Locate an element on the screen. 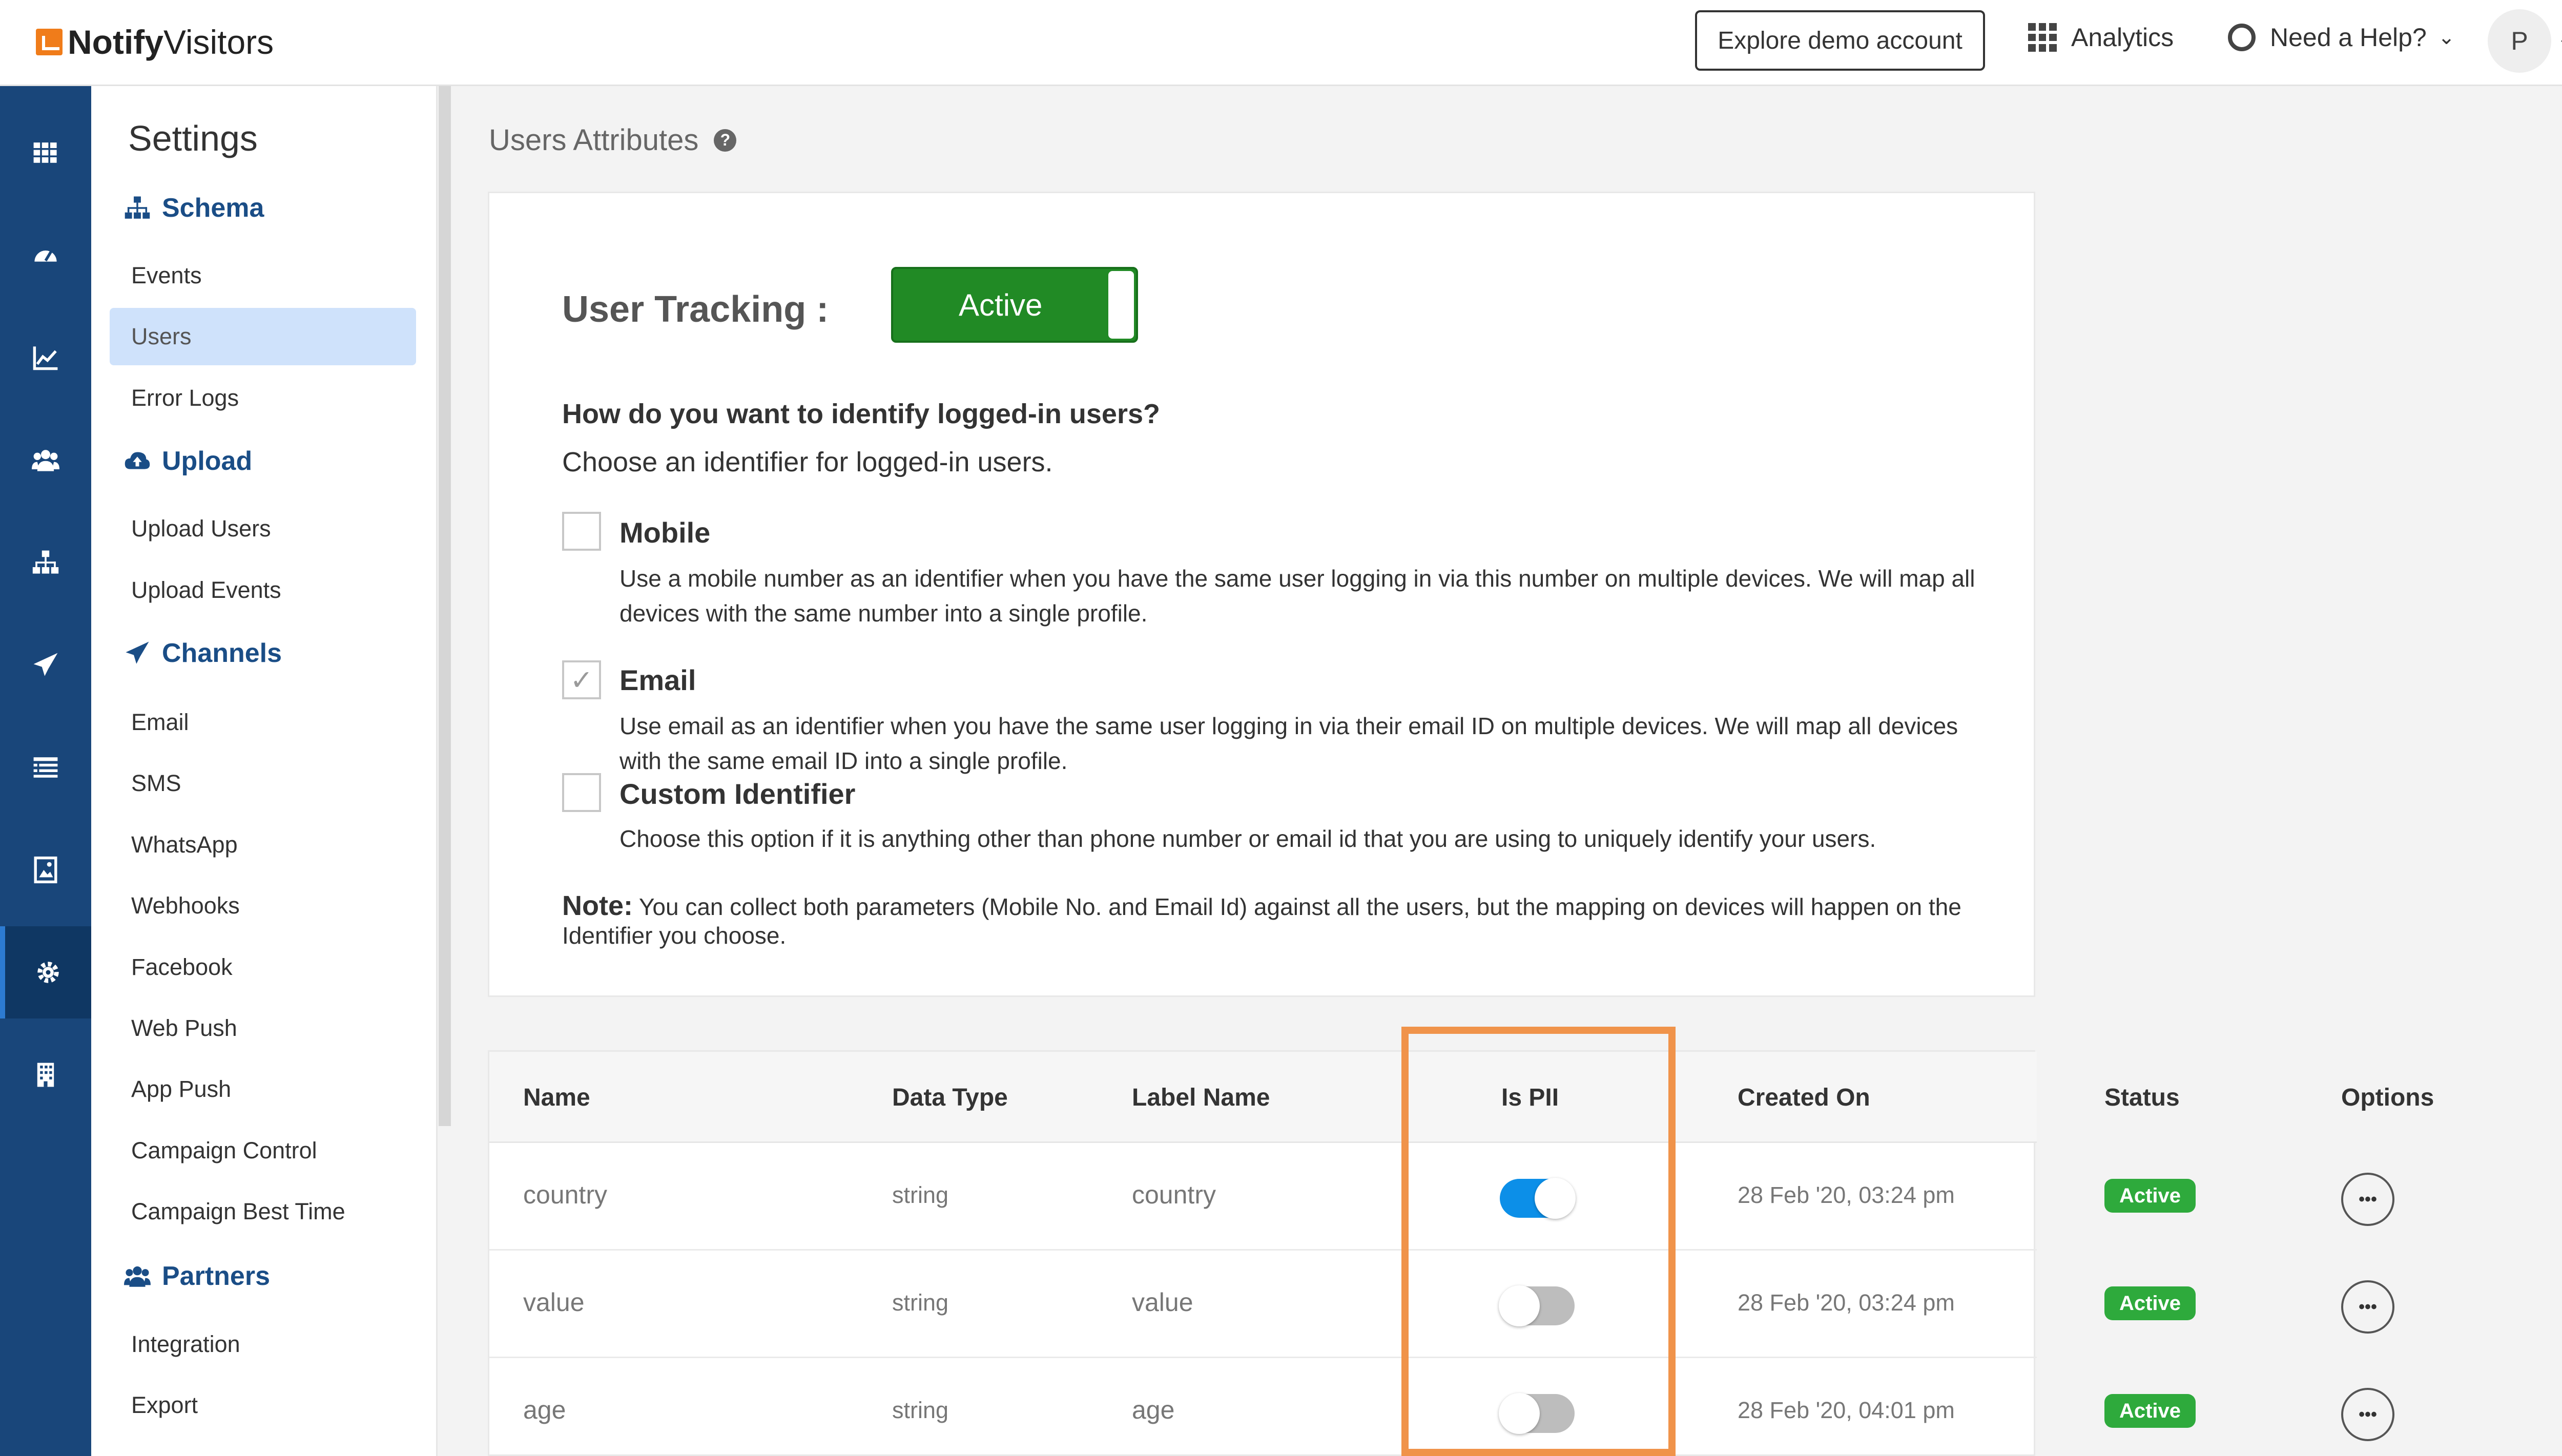  rail-schema is located at coordinates (45, 562).